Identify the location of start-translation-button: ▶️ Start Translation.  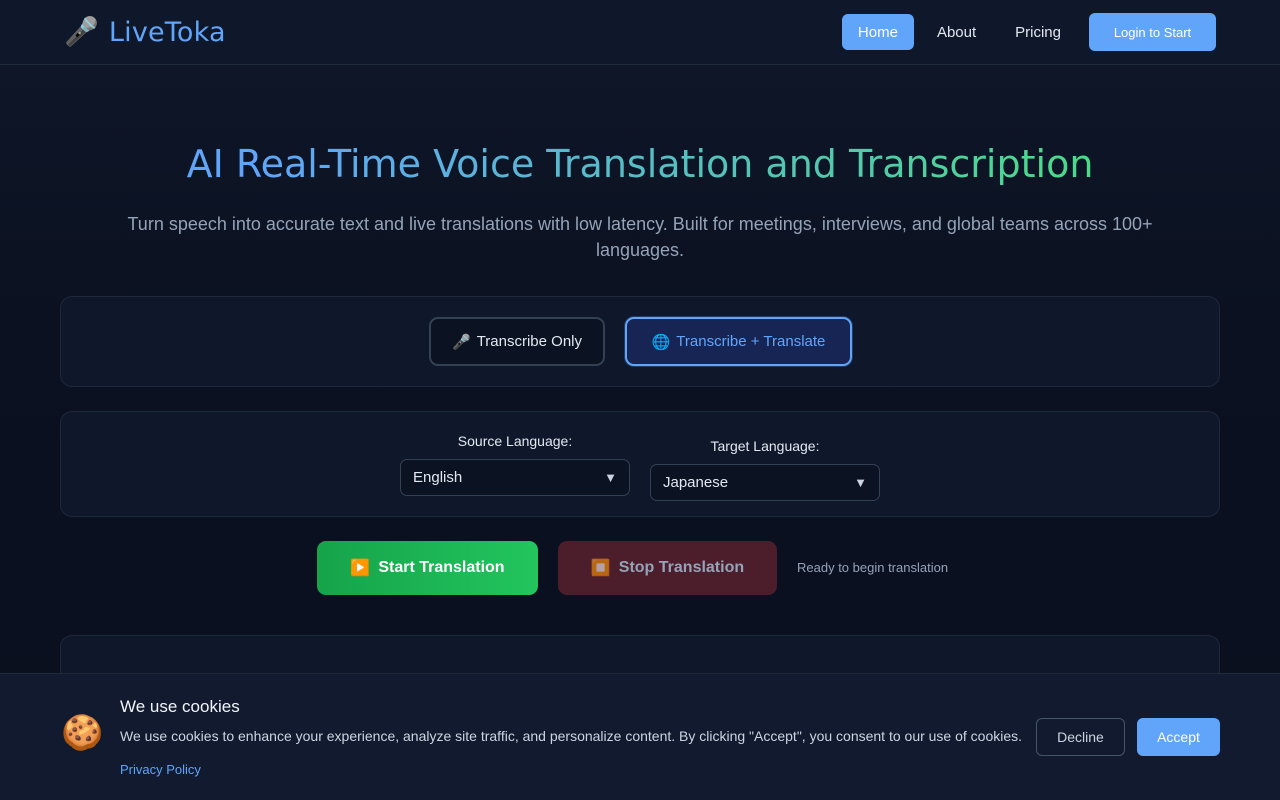
(427, 568).